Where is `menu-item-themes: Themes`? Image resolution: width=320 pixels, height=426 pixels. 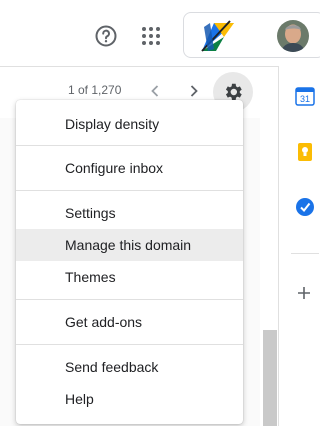
menu-item-themes: Themes is located at coordinates (129, 277).